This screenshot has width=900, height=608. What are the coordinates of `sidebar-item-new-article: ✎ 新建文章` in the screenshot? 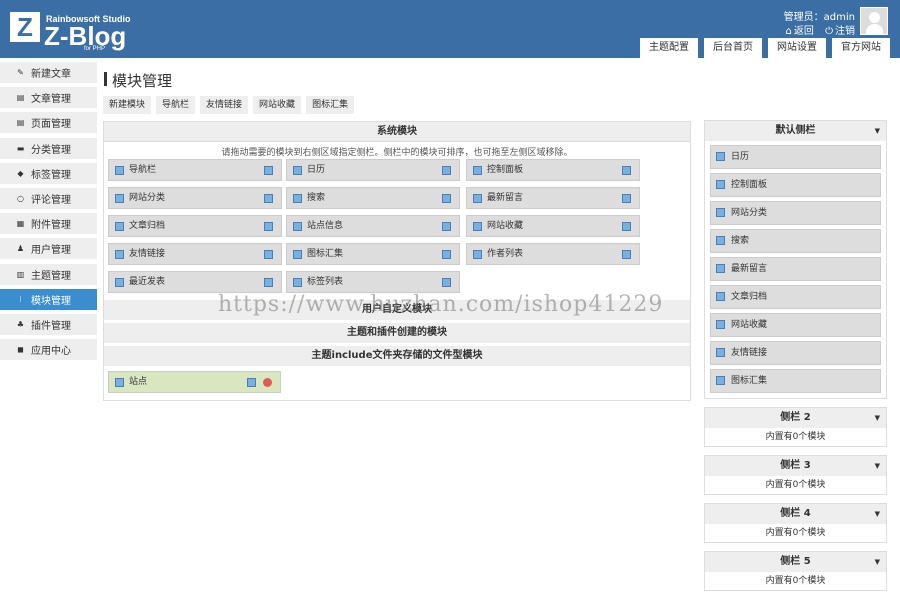 It's located at (48, 72).